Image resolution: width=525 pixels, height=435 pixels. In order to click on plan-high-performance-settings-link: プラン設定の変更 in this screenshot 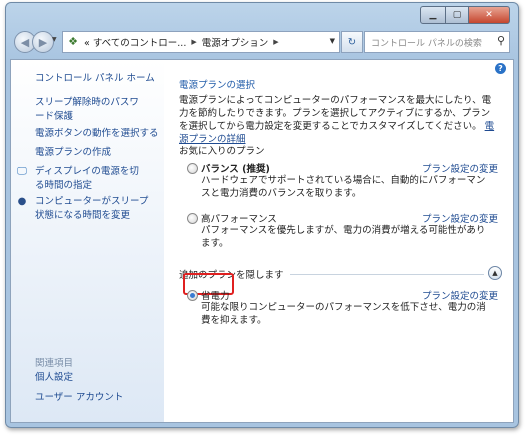, I will do `click(460, 218)`.